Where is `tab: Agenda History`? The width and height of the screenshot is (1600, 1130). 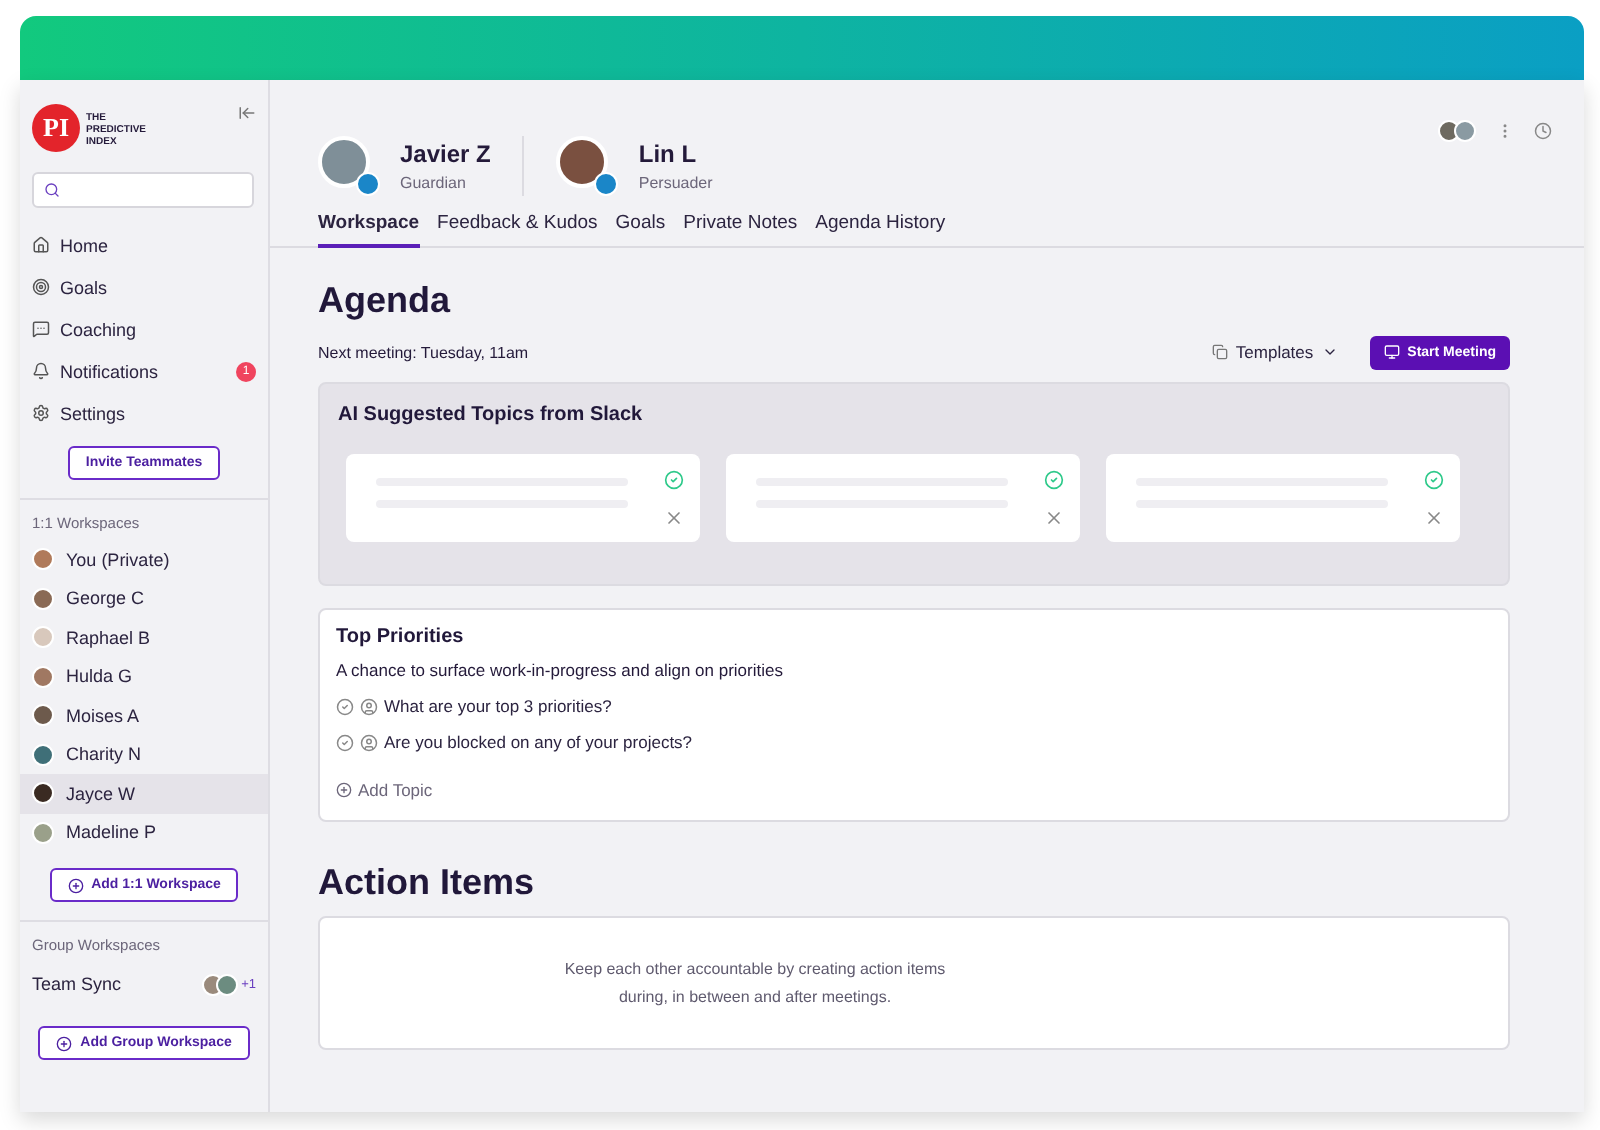
tab: Agenda History is located at coordinates (880, 230).